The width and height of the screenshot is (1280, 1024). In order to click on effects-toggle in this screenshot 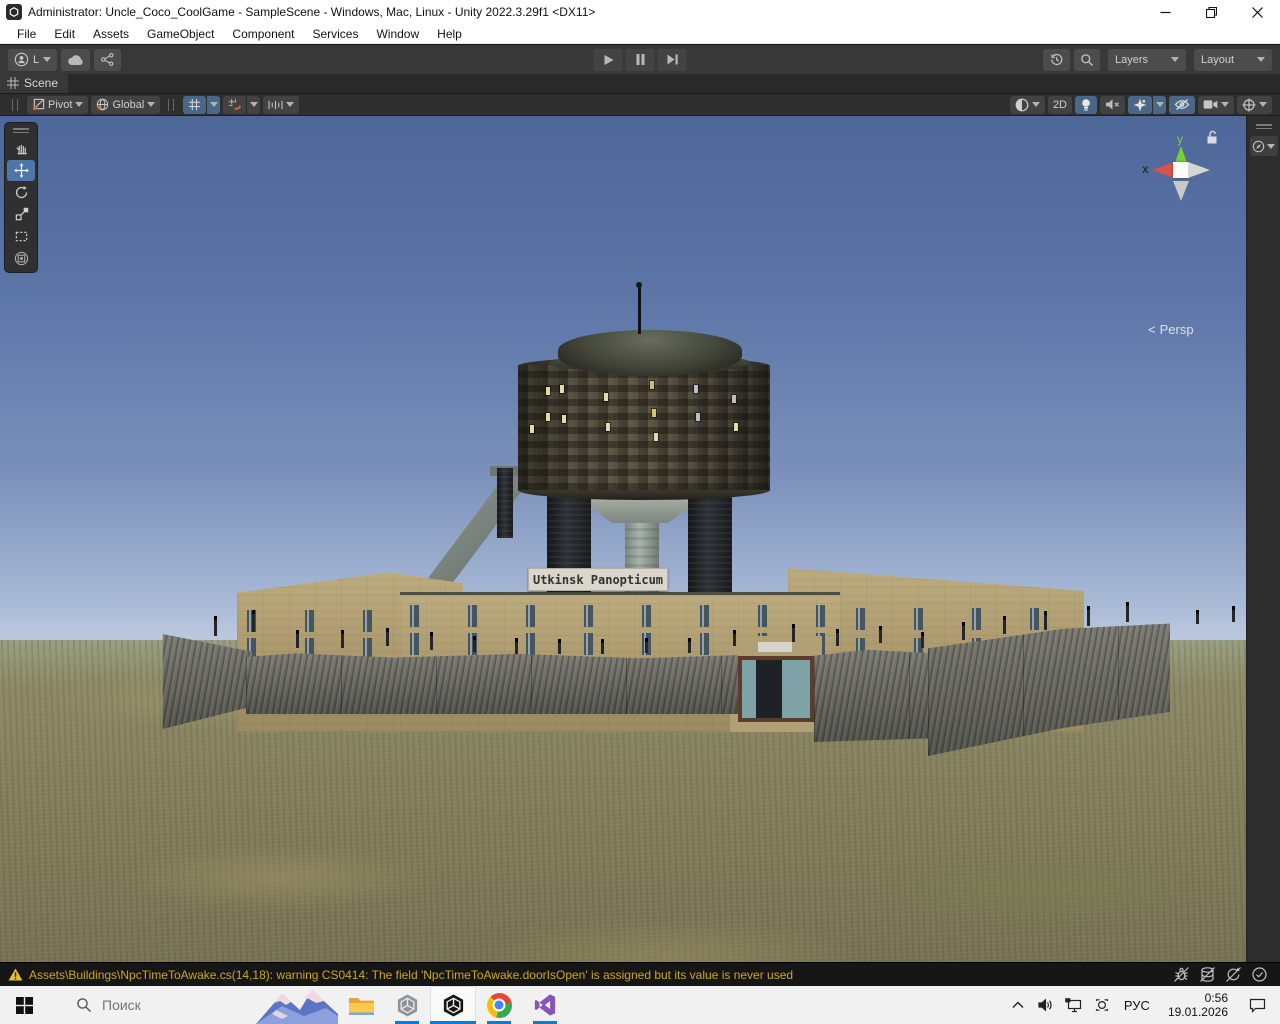, I will do `click(1140, 104)`.